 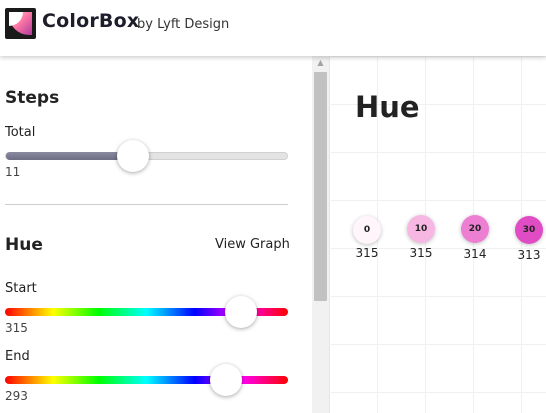 I want to click on steps-heading: Steps, so click(x=32, y=98).